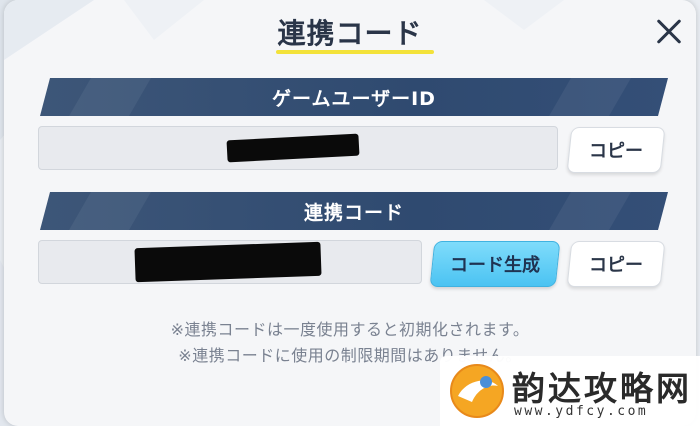  I want to click on close-icon, so click(669, 32).